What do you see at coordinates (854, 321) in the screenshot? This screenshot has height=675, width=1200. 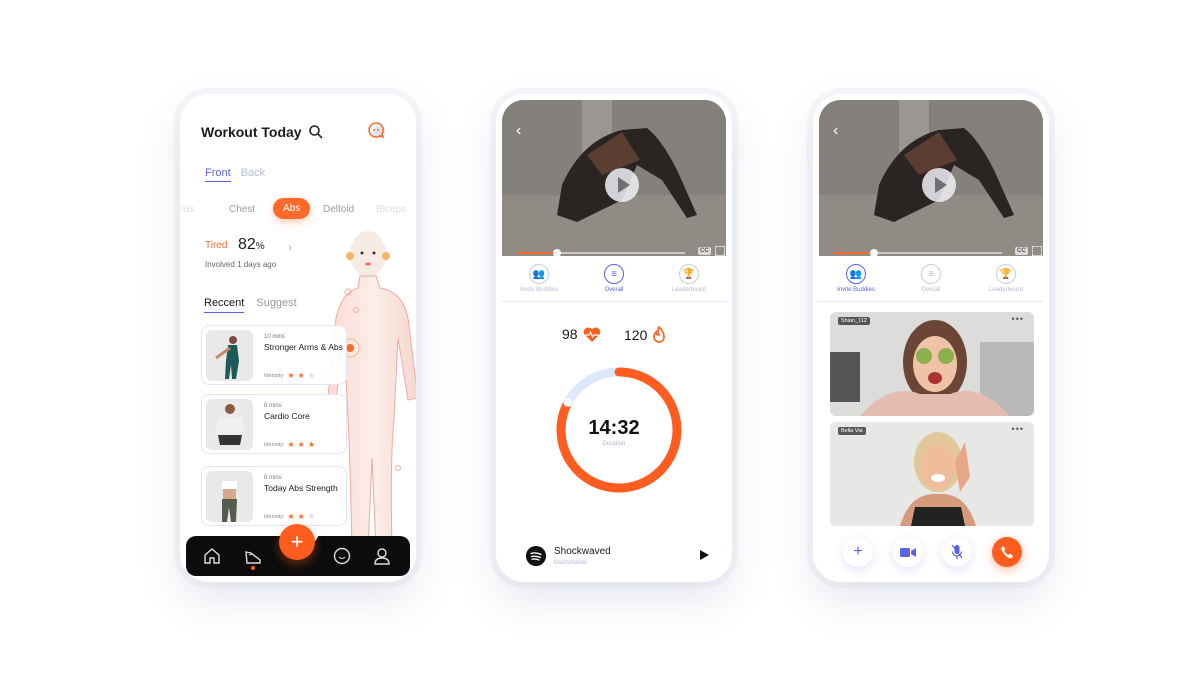 I see `participant-name: Shian_112` at bounding box center [854, 321].